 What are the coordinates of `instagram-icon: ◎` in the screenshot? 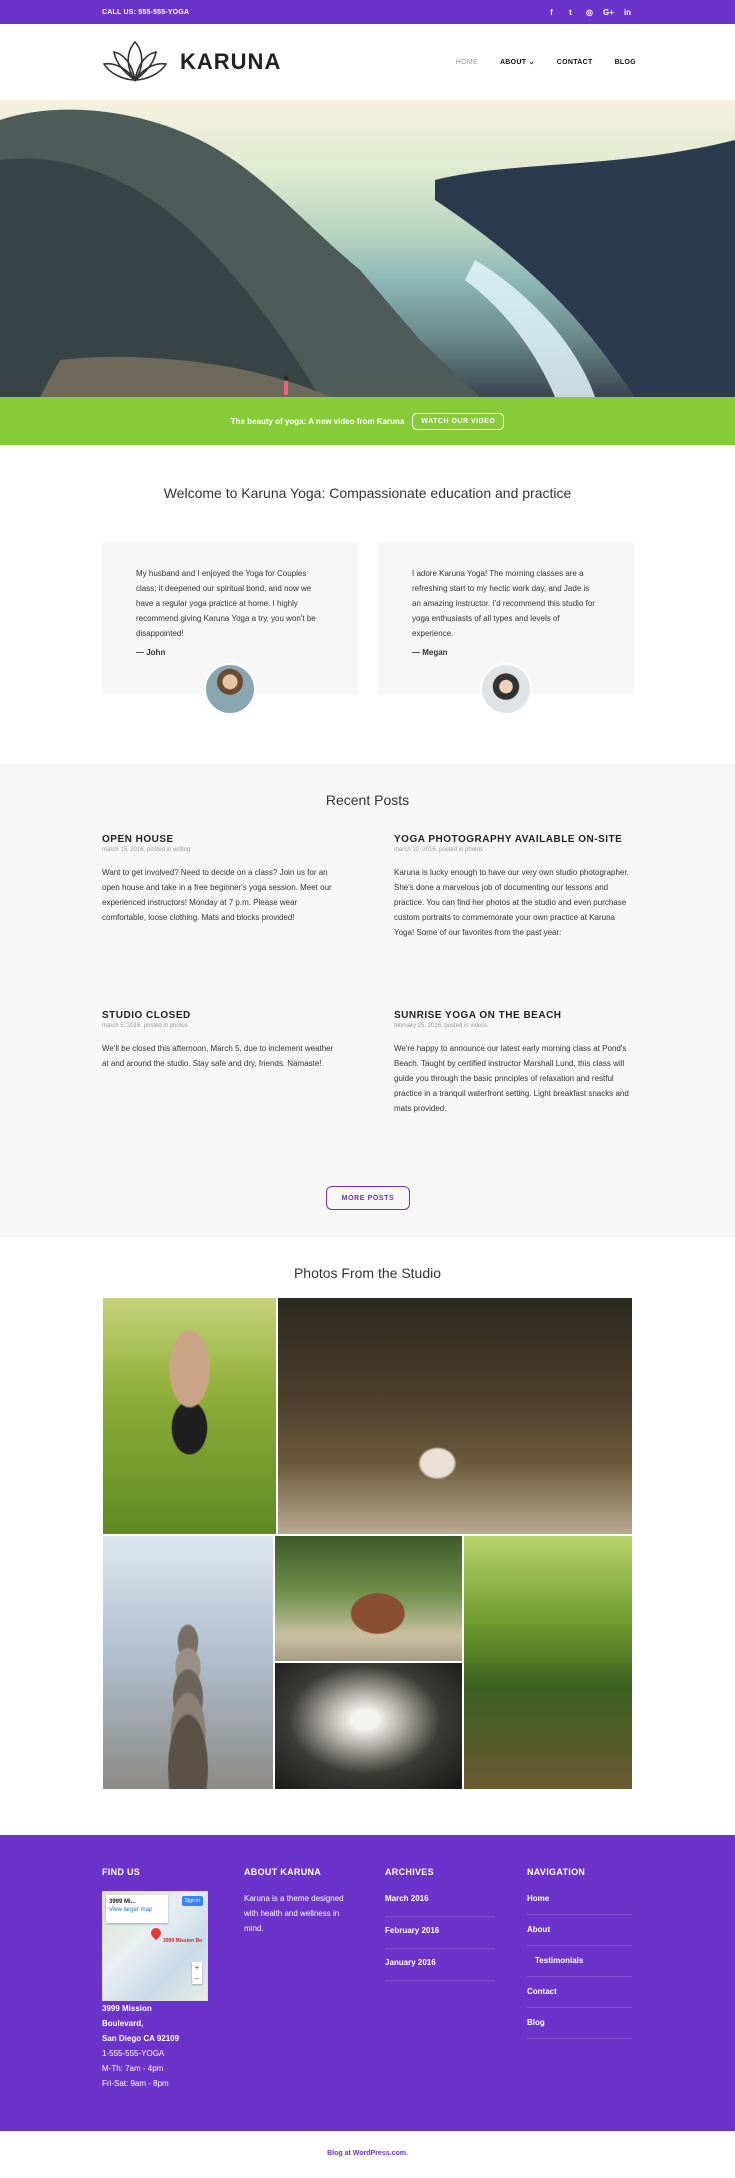 It's located at (589, 12).